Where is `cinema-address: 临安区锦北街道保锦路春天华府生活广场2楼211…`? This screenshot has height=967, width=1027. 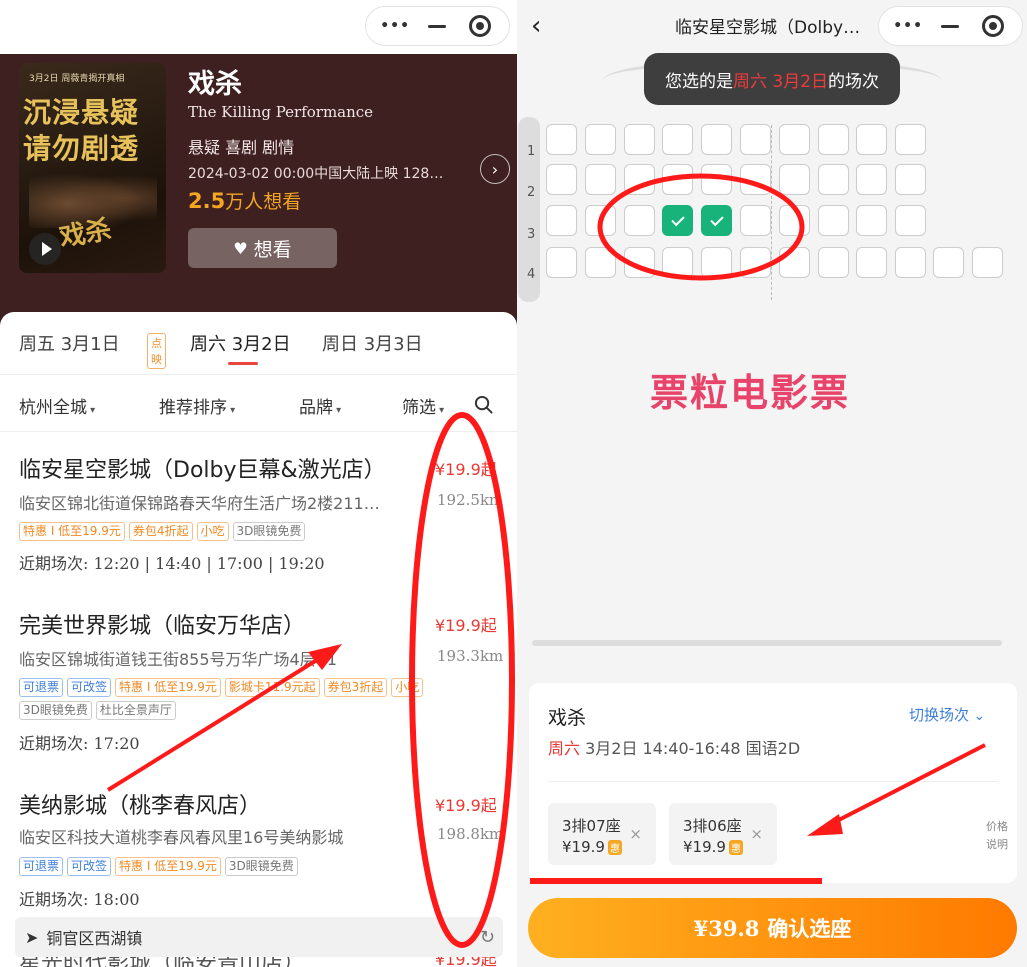
cinema-address: 临安区锦北街道保锦路春天华府生活广场2楼211… is located at coordinates (199, 503).